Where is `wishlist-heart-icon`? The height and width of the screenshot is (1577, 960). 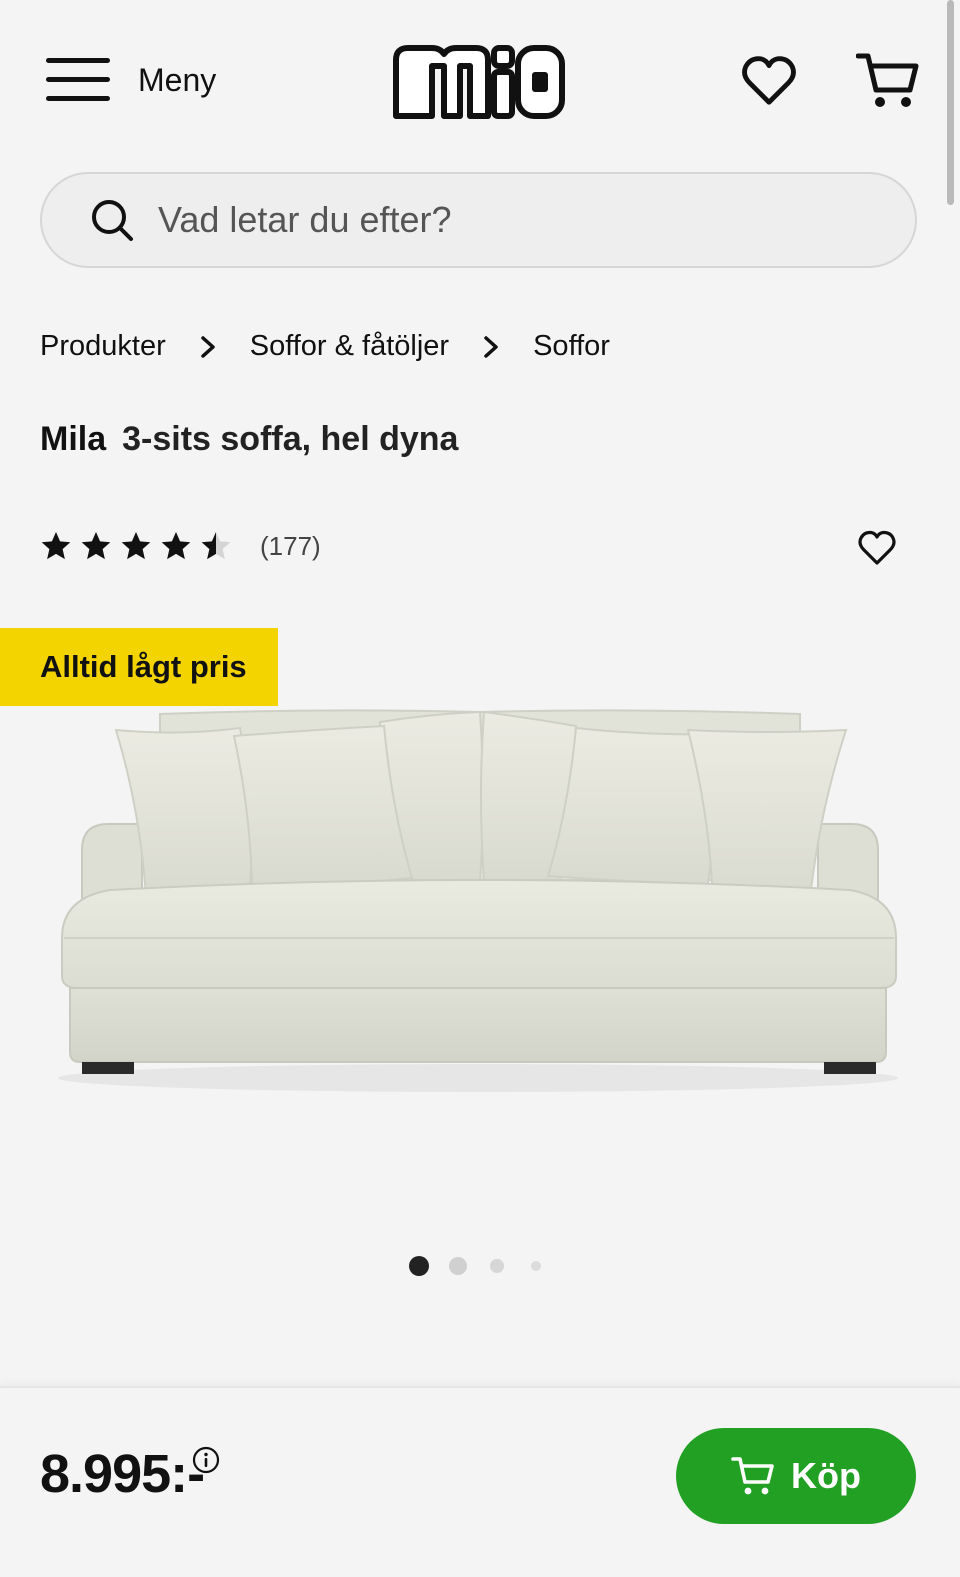
wishlist-heart-icon is located at coordinates (769, 81).